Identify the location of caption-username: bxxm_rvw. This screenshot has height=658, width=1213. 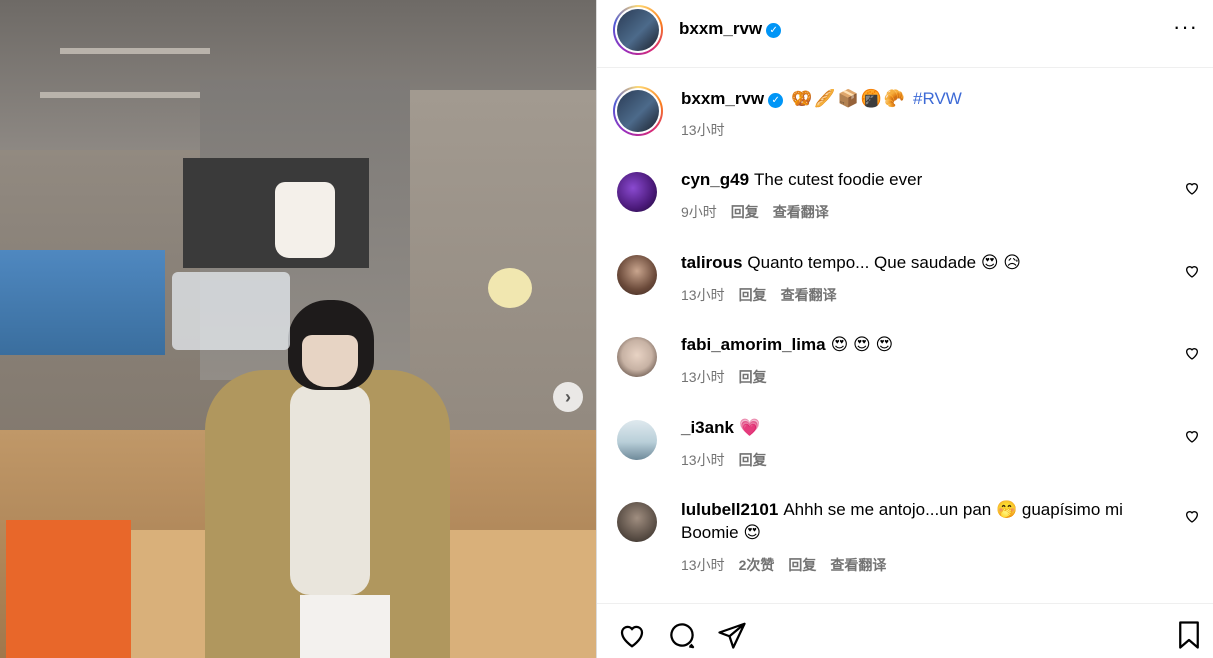
(722, 98).